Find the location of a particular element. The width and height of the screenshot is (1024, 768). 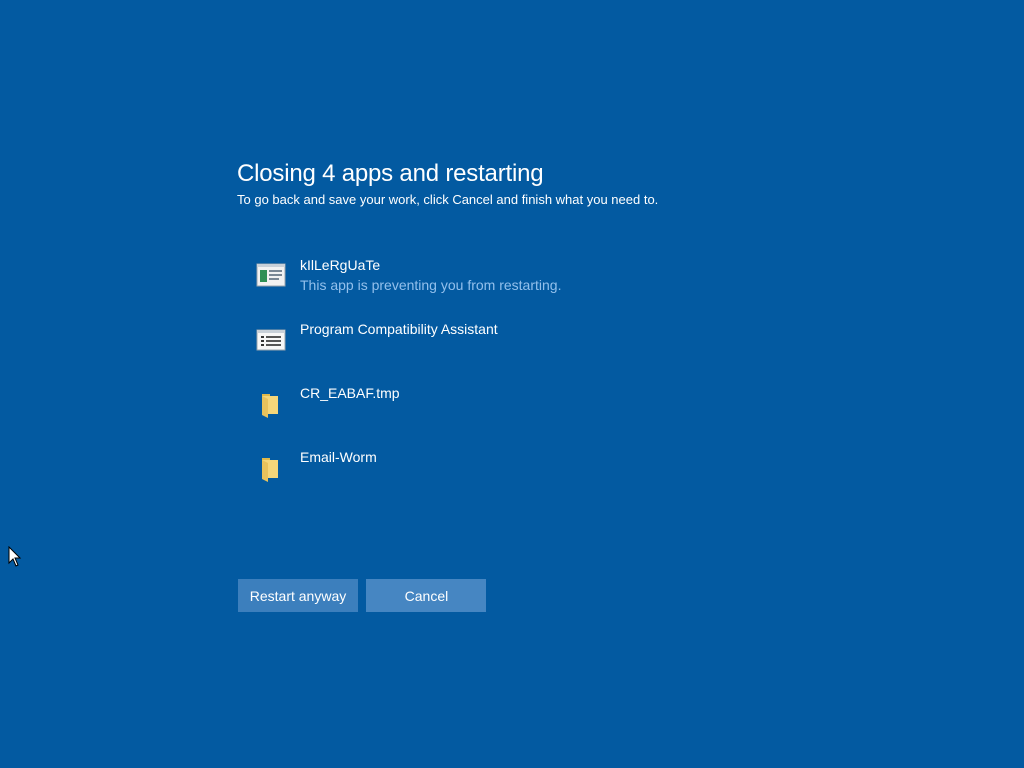

app-name: kIlLeRgUaTe is located at coordinates (340, 265).